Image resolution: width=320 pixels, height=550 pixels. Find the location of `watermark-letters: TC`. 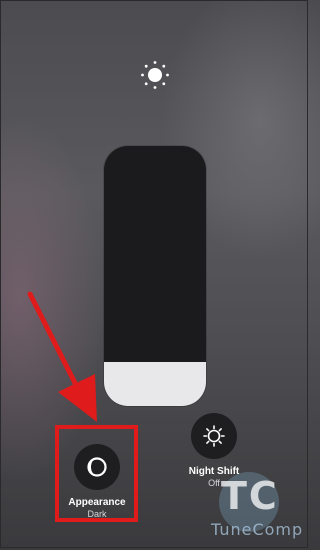

watermark-letters: TC is located at coordinates (250, 496).